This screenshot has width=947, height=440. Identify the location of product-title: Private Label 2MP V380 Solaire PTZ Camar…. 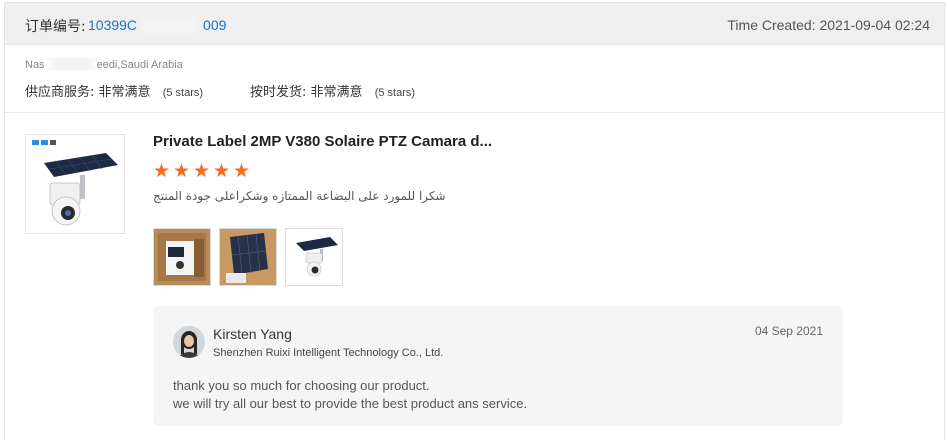
(322, 141).